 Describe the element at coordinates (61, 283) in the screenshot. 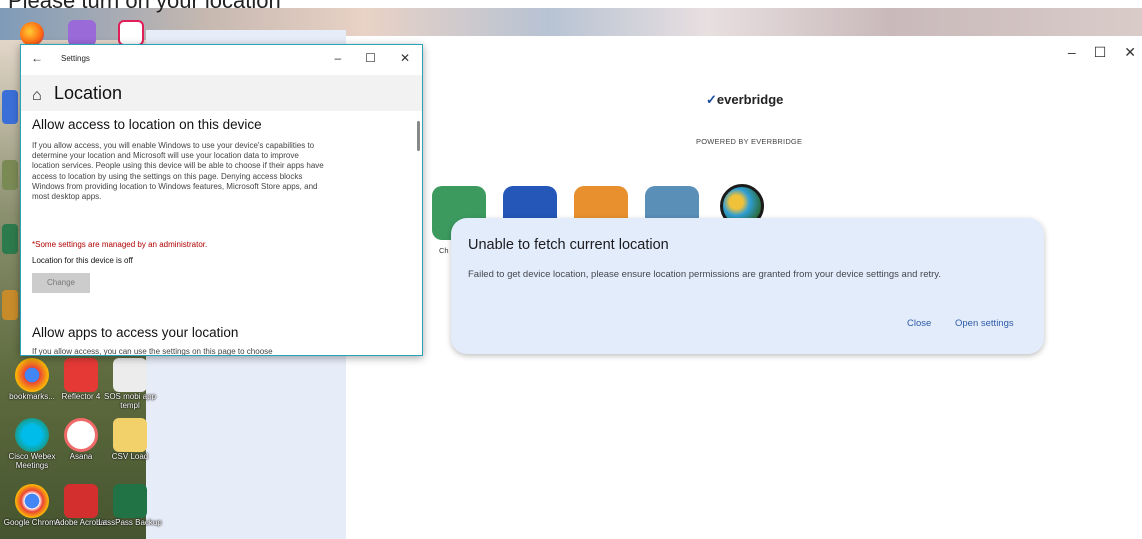

I see `change-button: Change` at that location.